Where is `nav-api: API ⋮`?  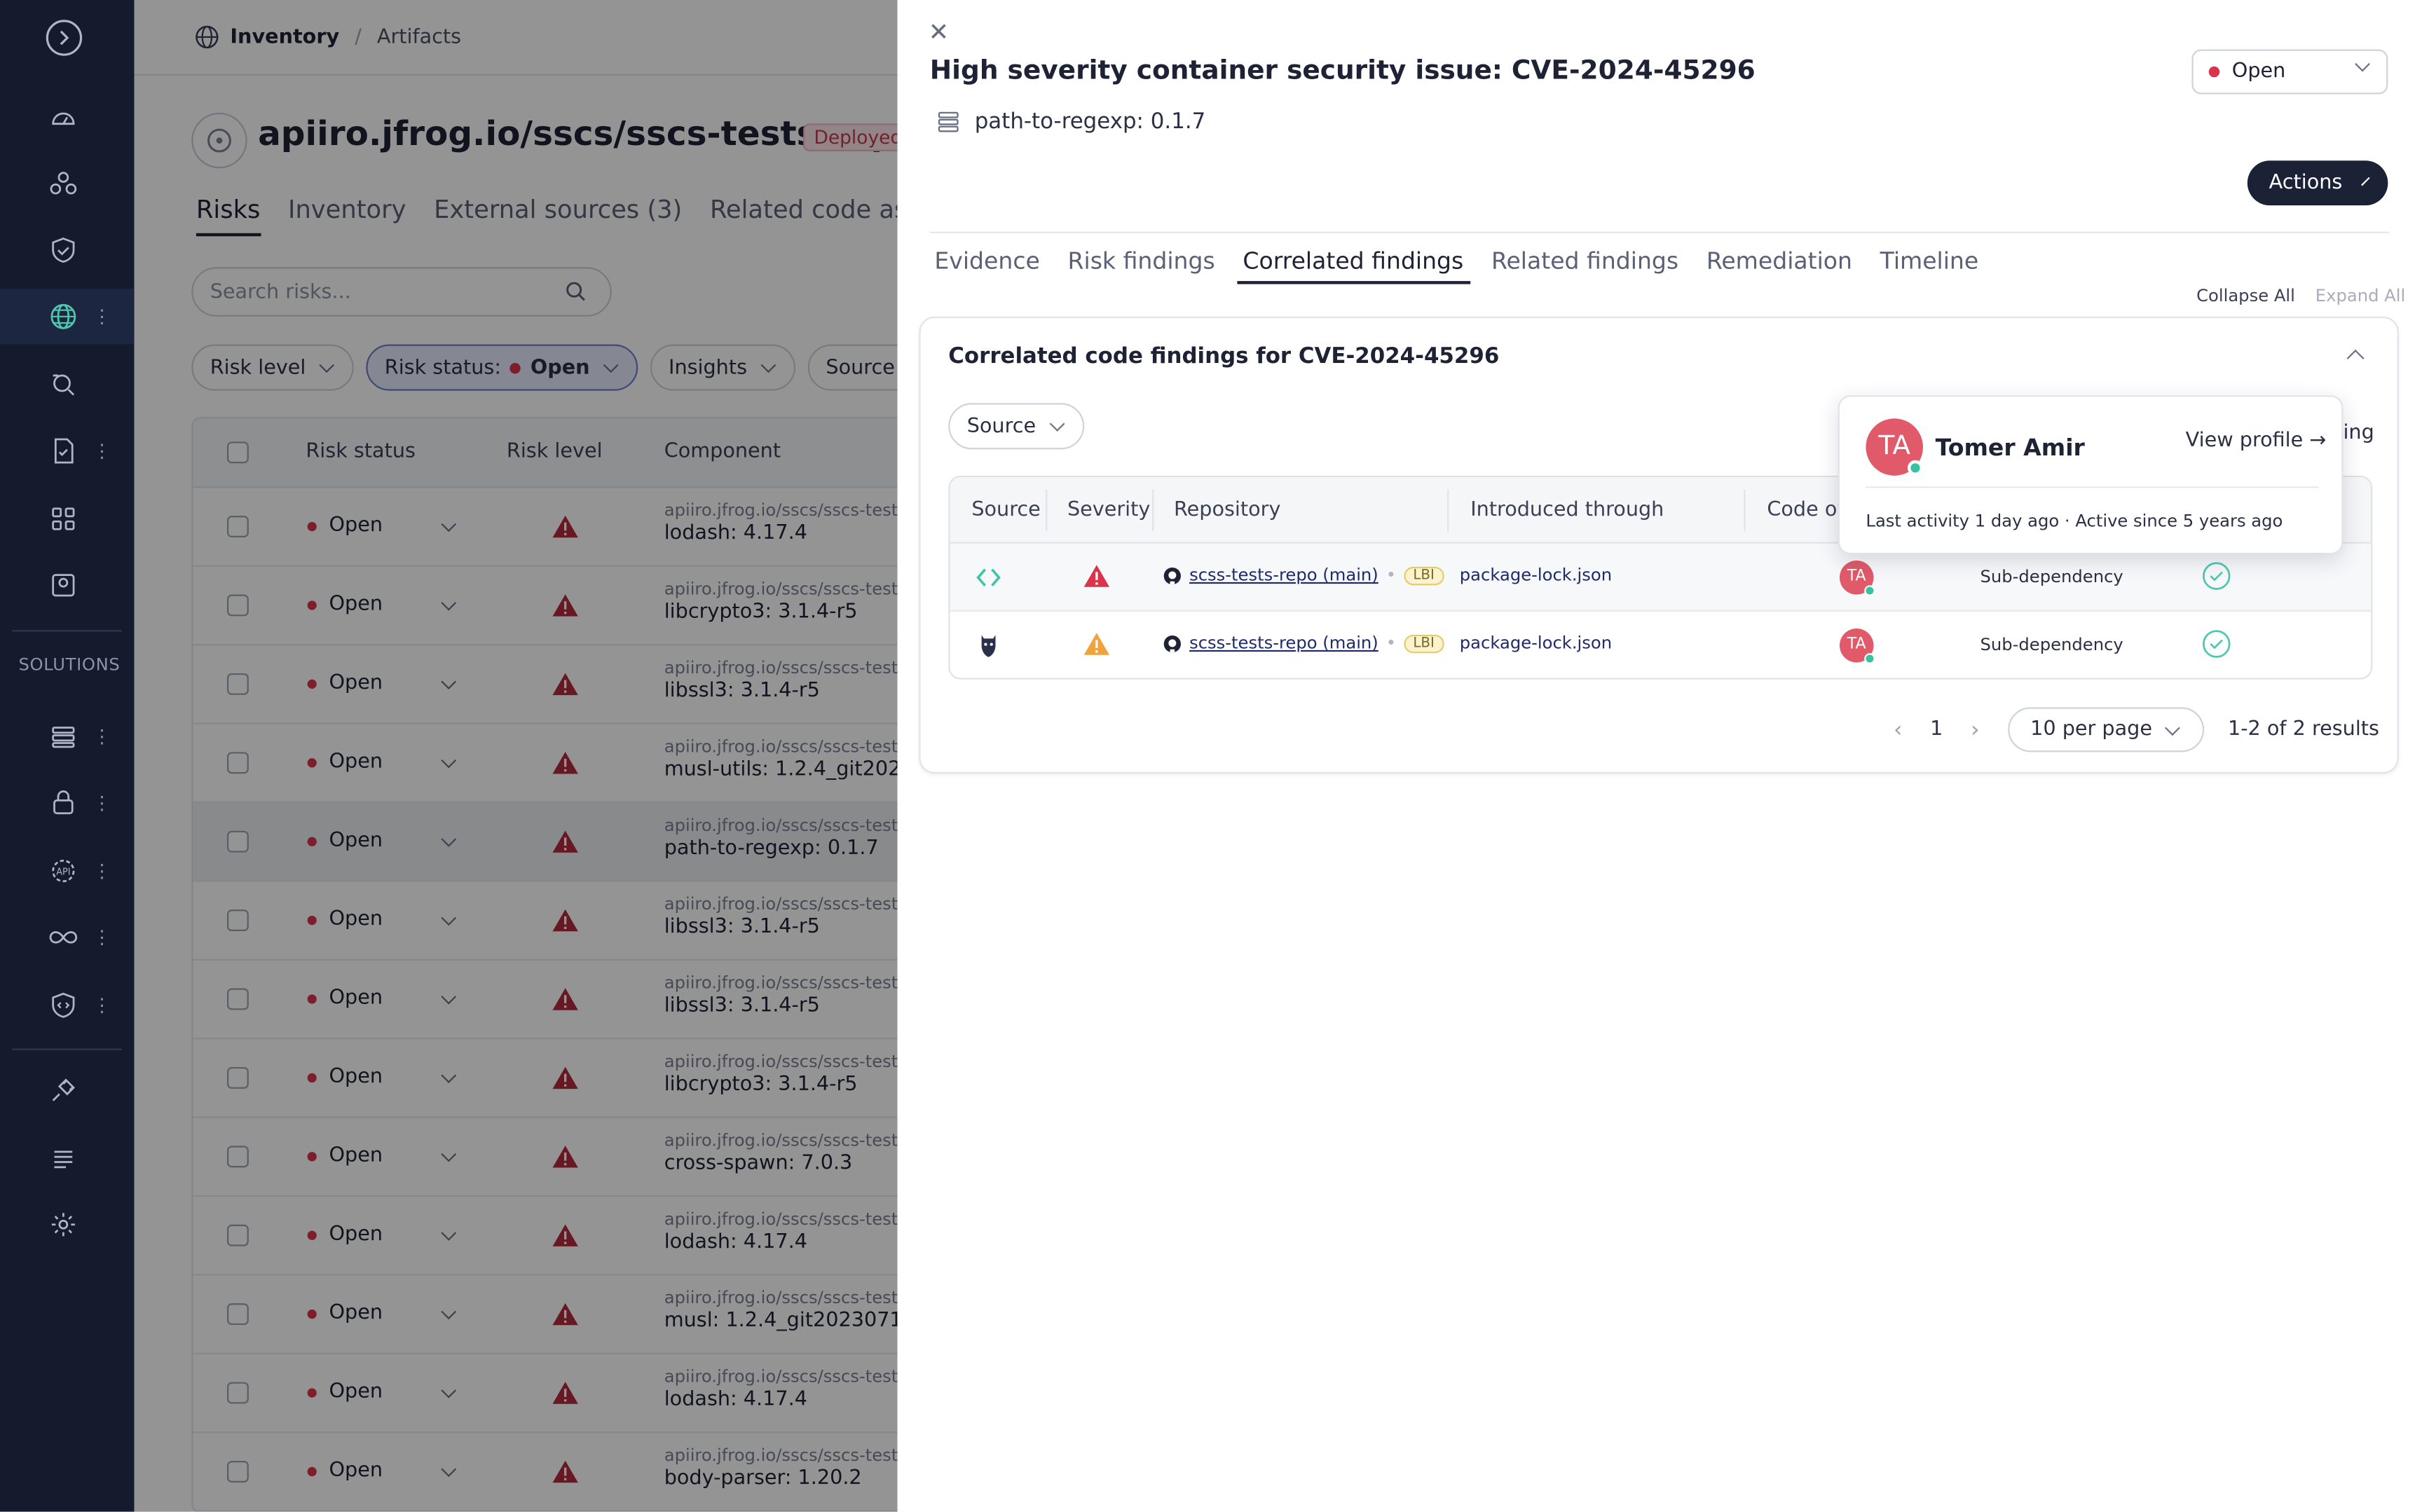 nav-api: API ⋮ is located at coordinates (67, 870).